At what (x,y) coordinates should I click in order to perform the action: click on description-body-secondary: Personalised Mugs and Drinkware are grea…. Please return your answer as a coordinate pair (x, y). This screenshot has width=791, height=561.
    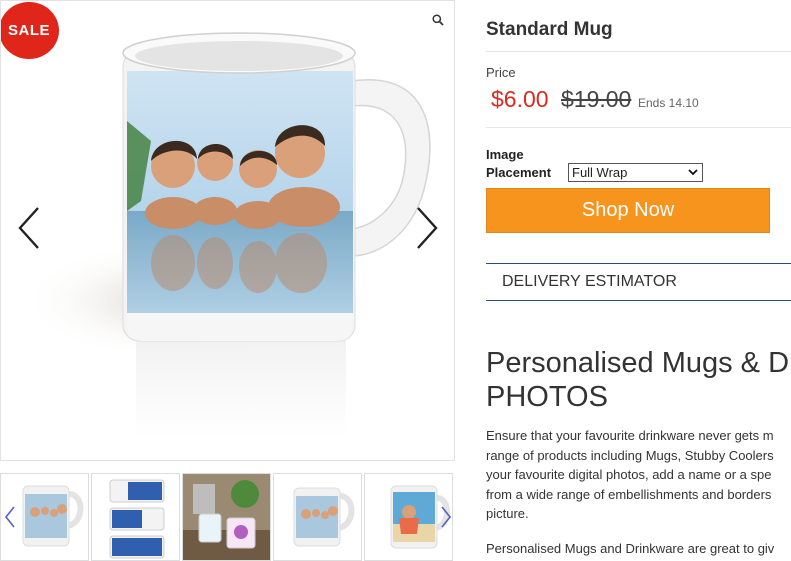
    Looking at the image, I should click on (630, 548).